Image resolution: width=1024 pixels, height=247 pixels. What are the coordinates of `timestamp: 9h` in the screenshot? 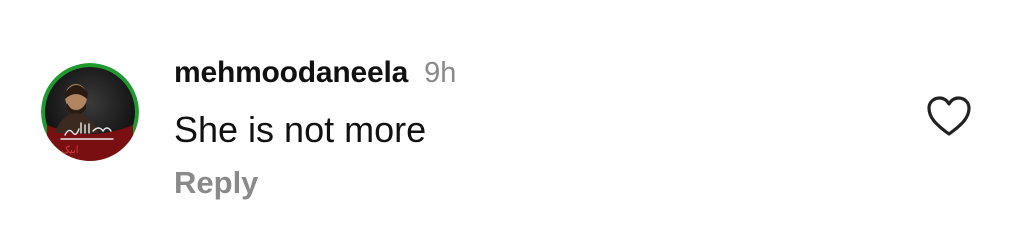 It's located at (440, 73).